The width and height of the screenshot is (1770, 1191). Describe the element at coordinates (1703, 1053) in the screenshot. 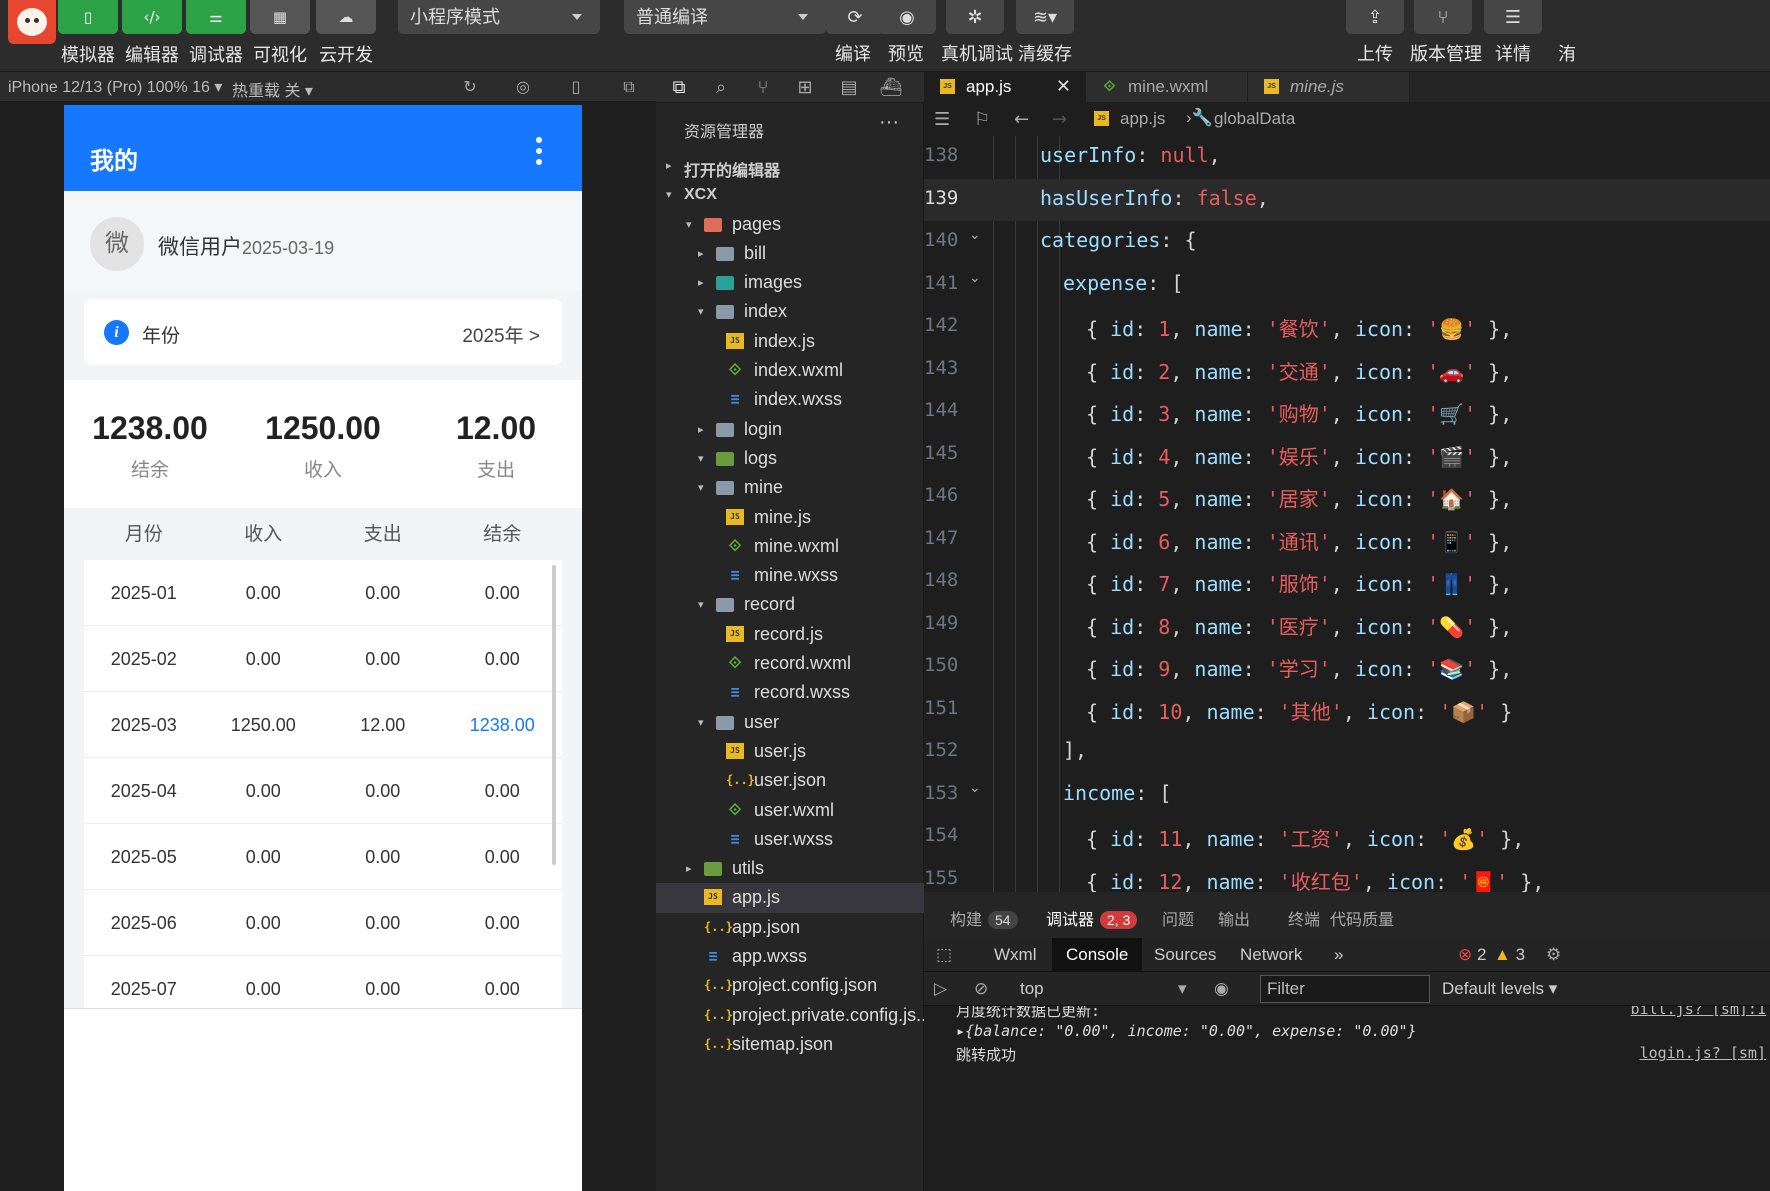

I see `console-source-link: login.js? [sm]` at that location.